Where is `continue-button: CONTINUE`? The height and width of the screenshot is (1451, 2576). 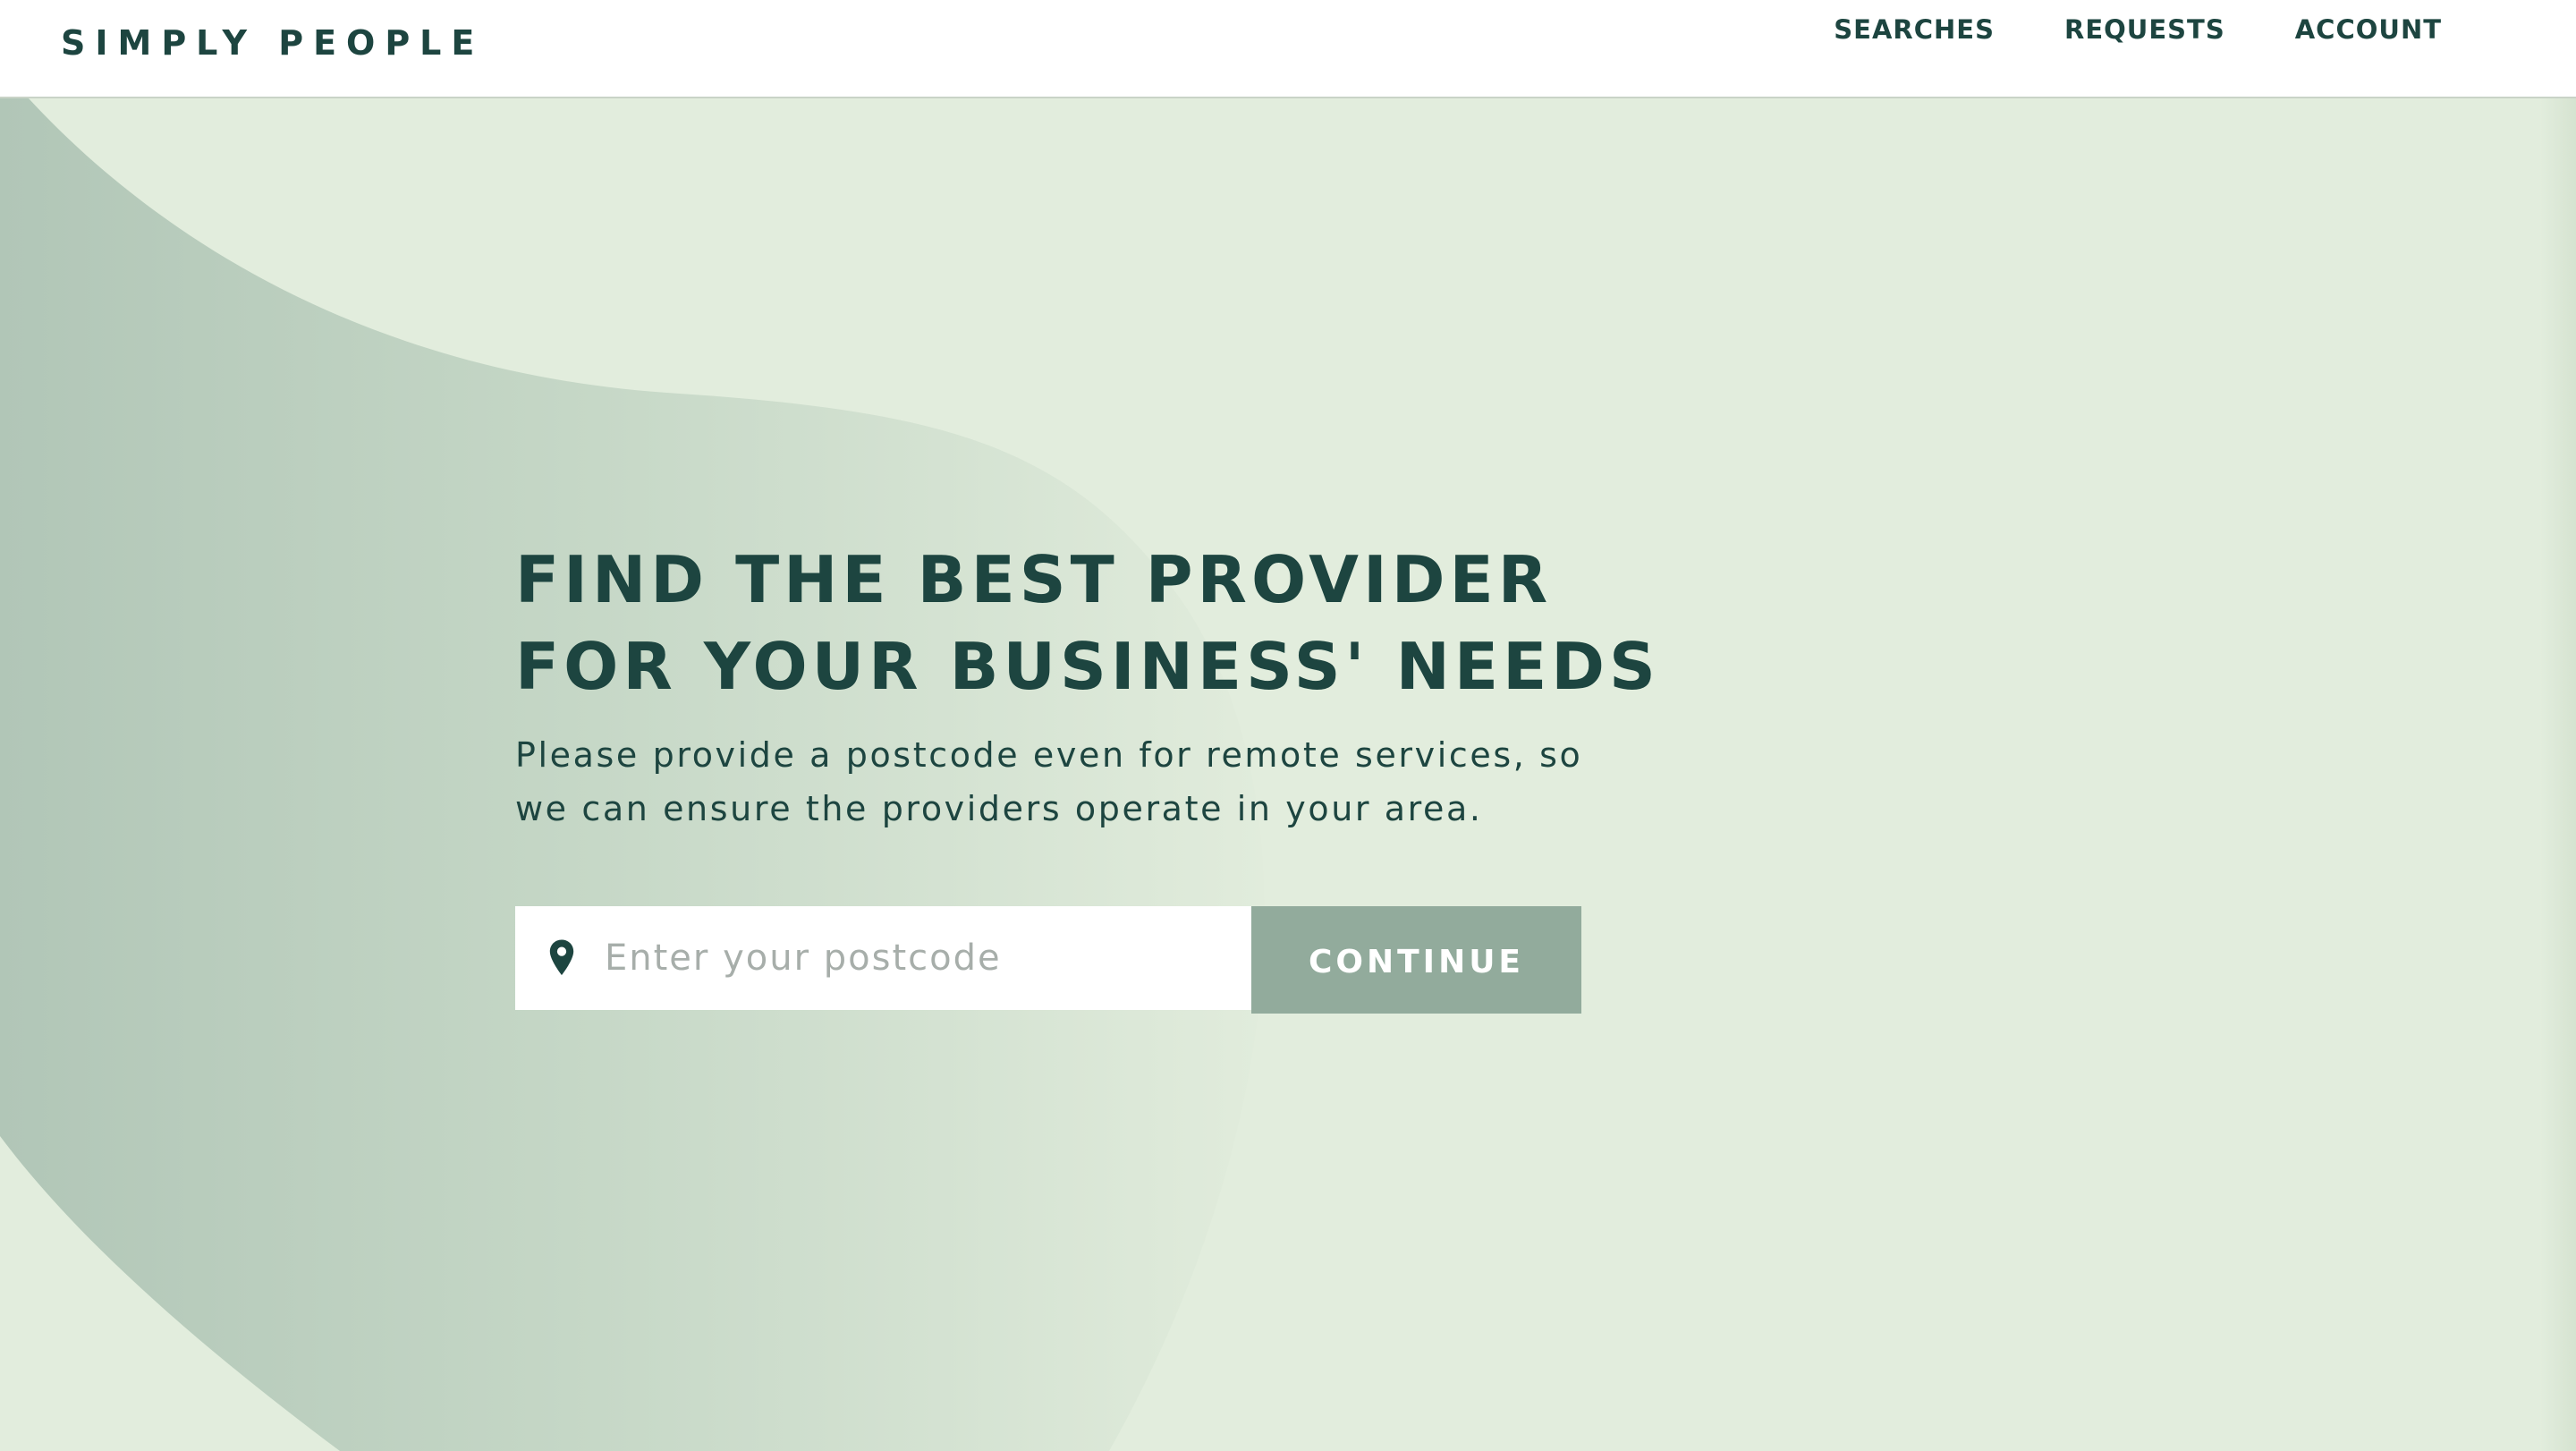 continue-button: CONTINUE is located at coordinates (1416, 960).